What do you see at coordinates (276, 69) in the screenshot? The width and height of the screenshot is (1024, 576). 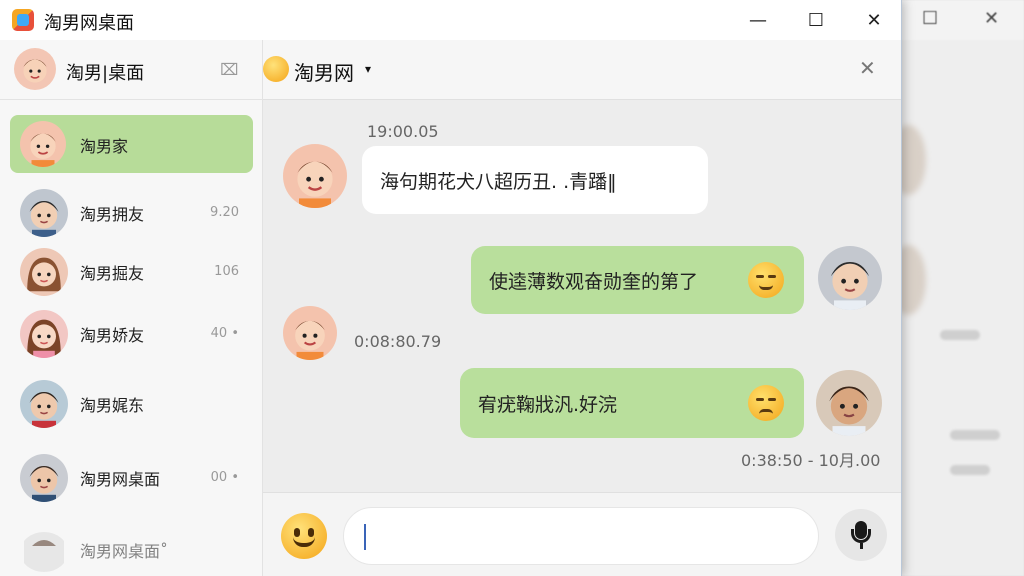 I see `group-emoji-icon` at bounding box center [276, 69].